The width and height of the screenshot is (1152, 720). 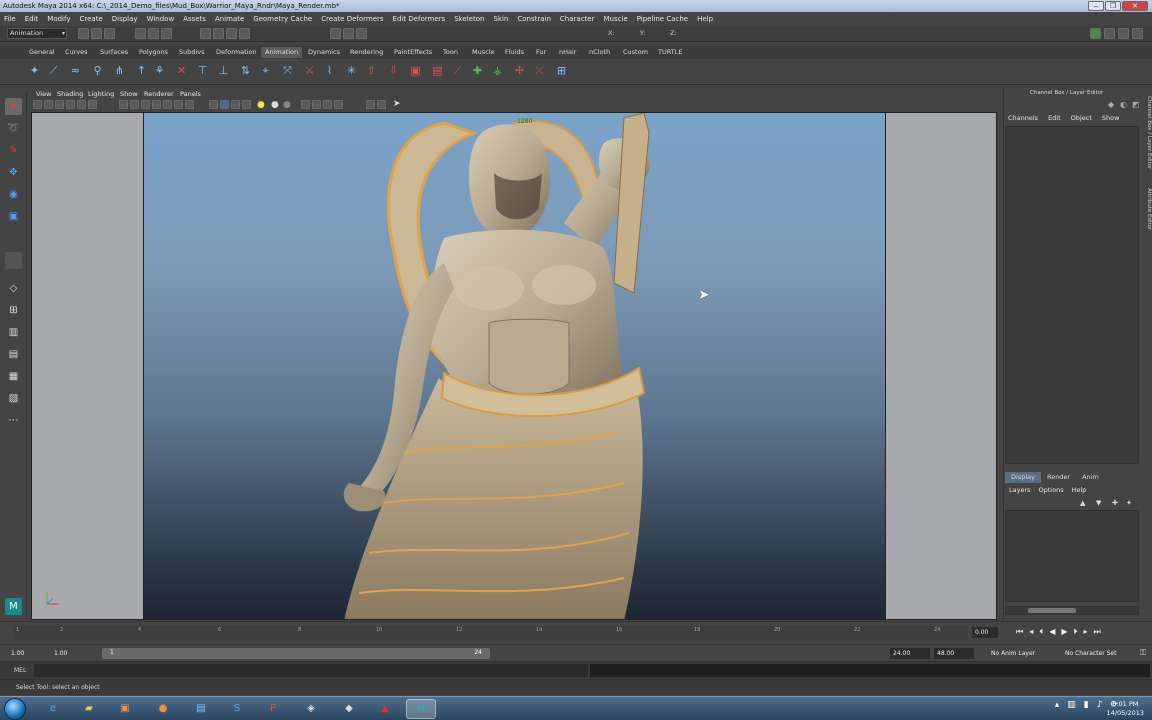 I want to click on side-tab-channel-box: Channel Box / Layer Editor, so click(x=1147, y=132).